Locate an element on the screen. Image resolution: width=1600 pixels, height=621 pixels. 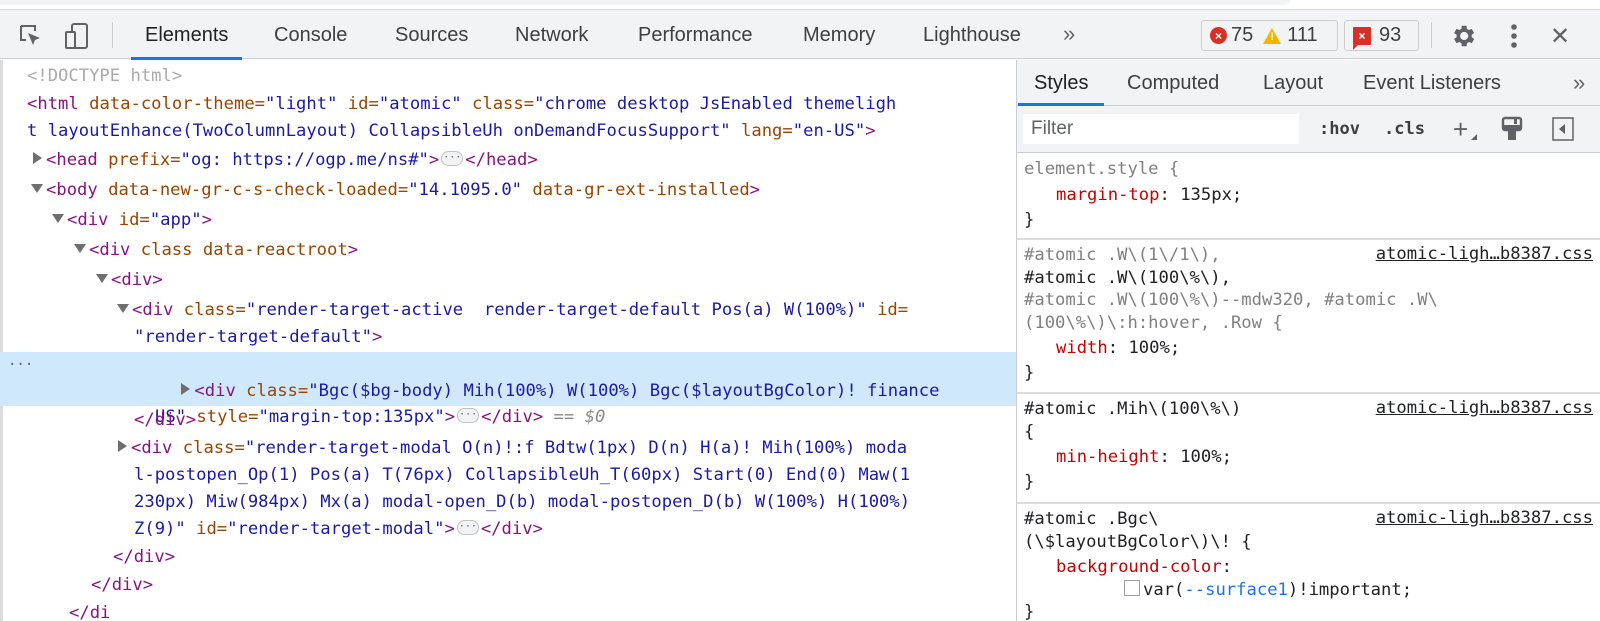
device-toolbar-icon is located at coordinates (77, 36).